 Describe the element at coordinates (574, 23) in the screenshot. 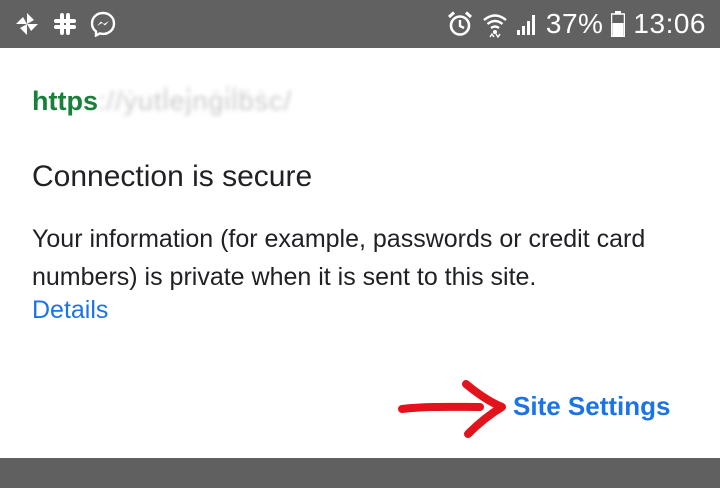

I see `battery-percent: 37%` at that location.